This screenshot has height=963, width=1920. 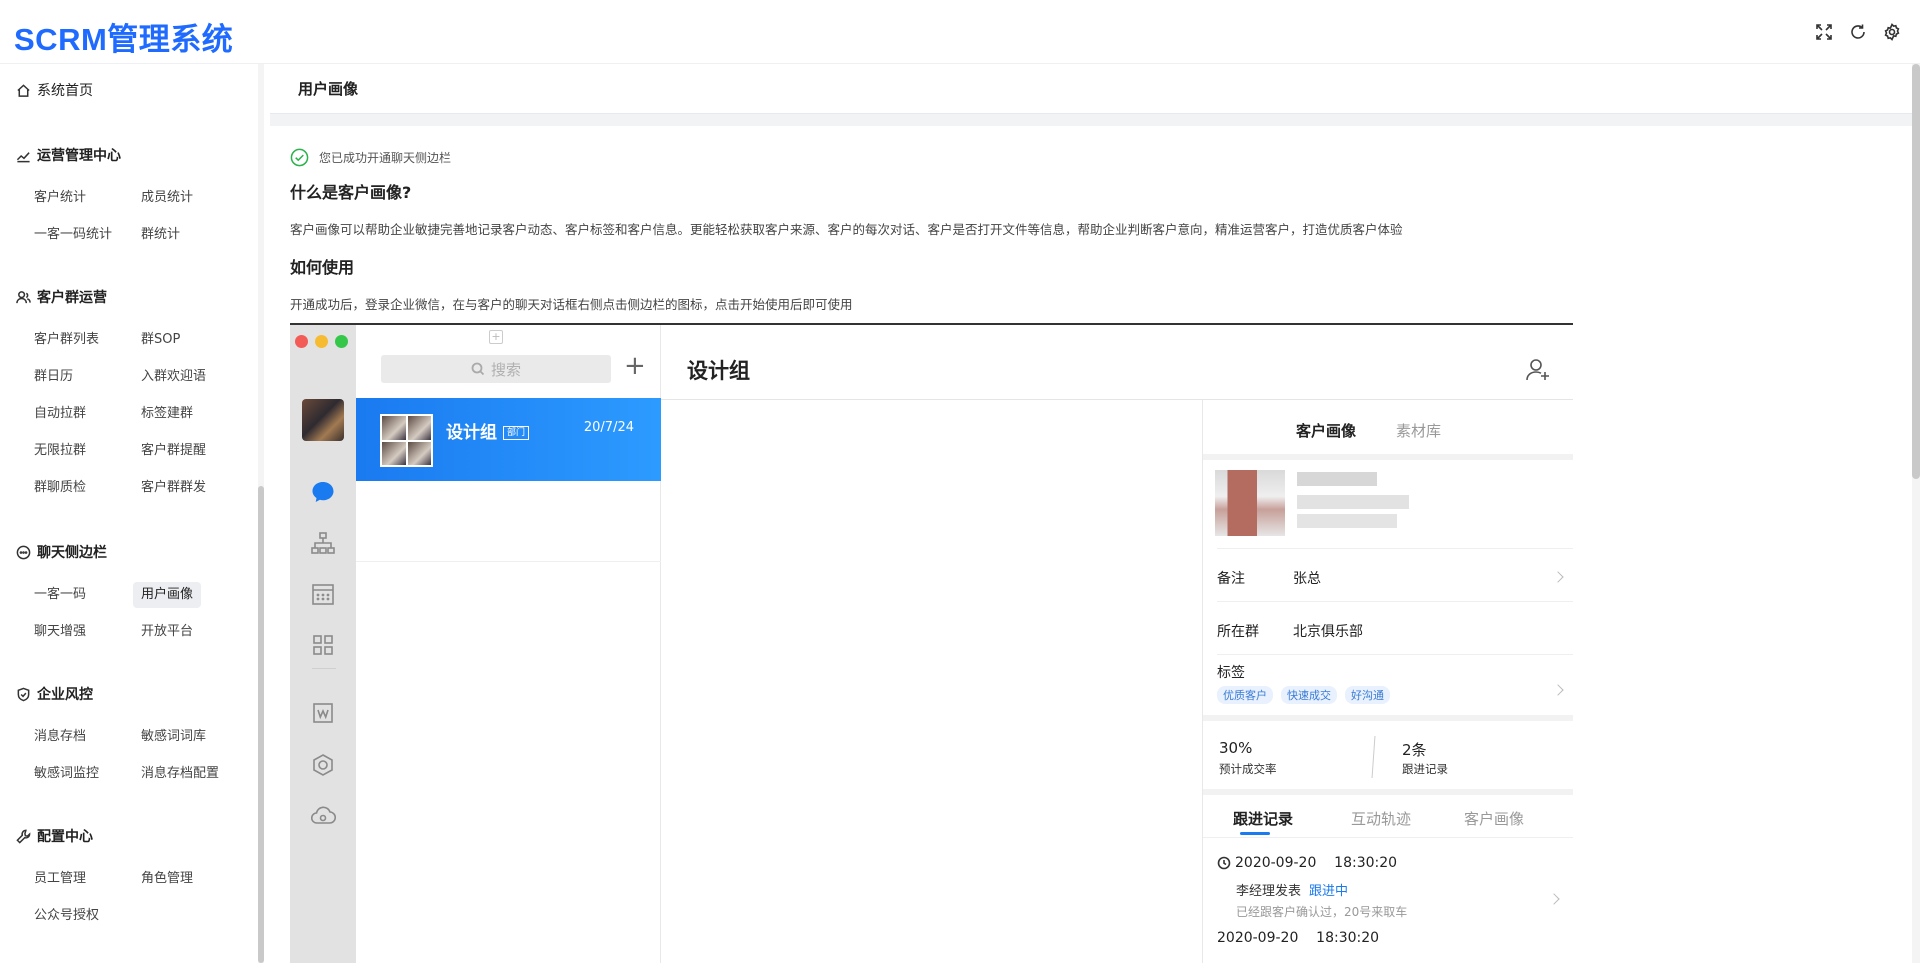 I want to click on sidebar-item-customer-stats: 客户统计, so click(x=60, y=198).